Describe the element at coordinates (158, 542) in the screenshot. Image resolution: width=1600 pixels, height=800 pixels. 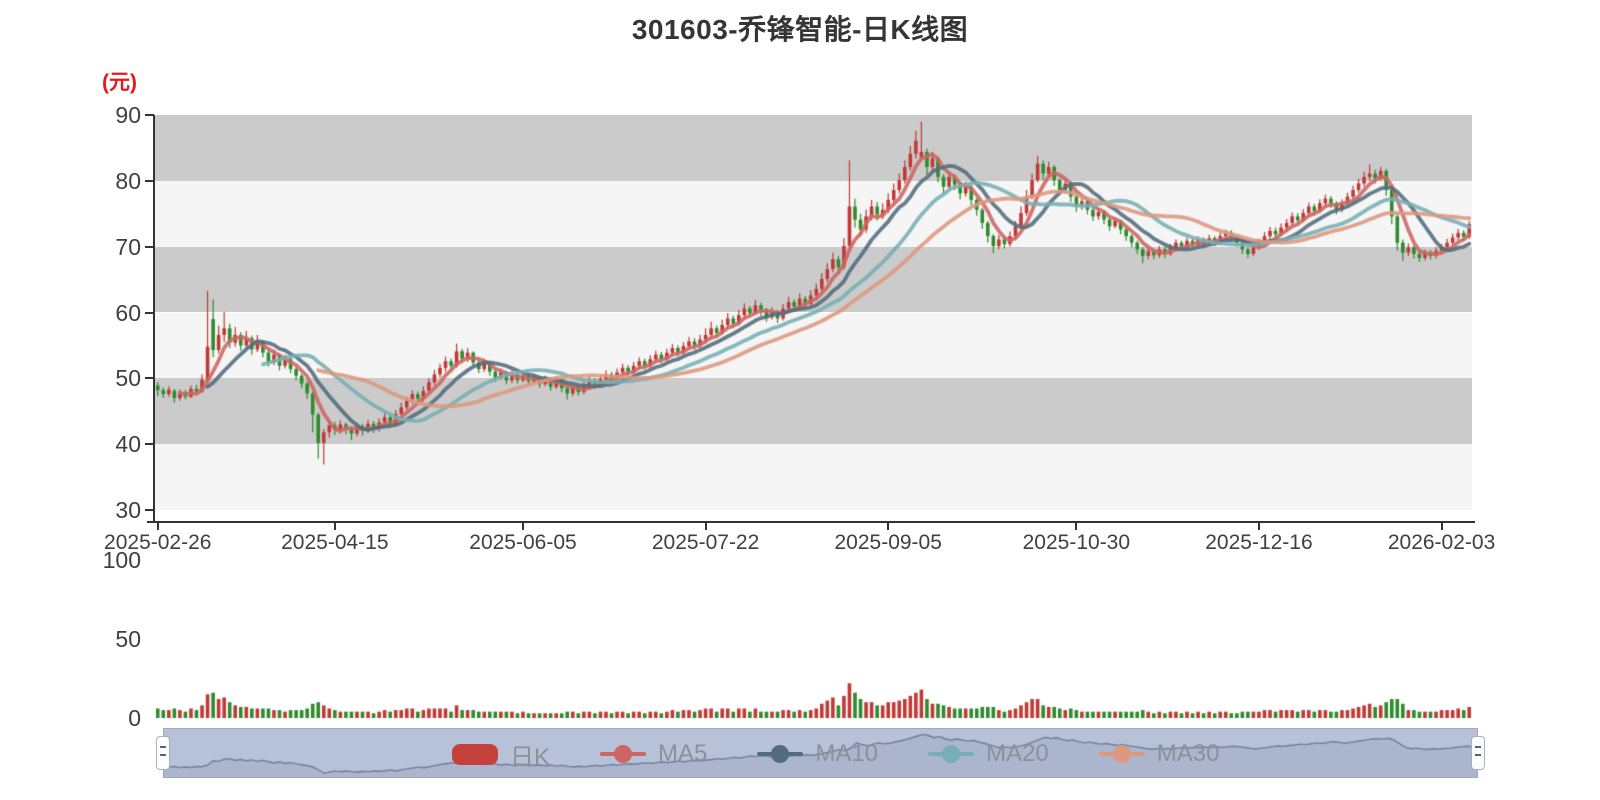
I see `x-tick-label-2025-02-26: 2025-02-26` at that location.